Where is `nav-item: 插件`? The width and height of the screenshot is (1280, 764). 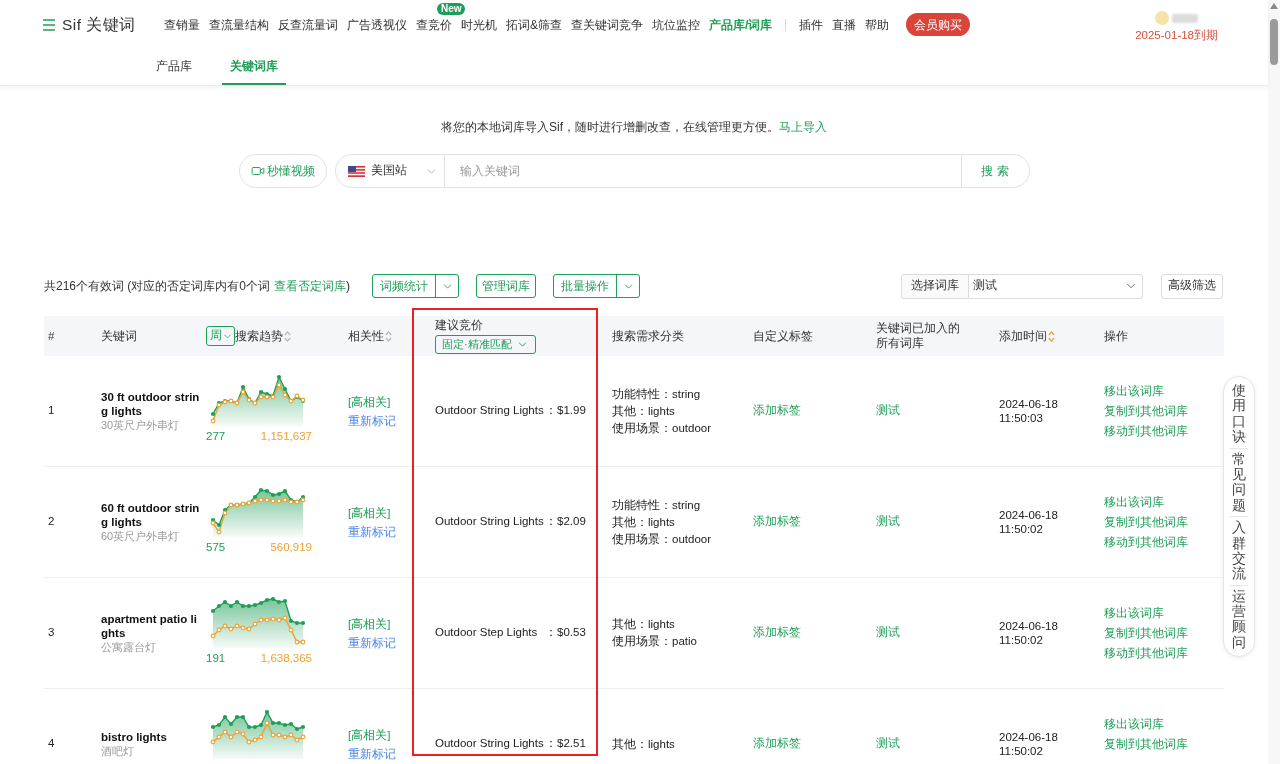
nav-item: 插件 is located at coordinates (811, 24).